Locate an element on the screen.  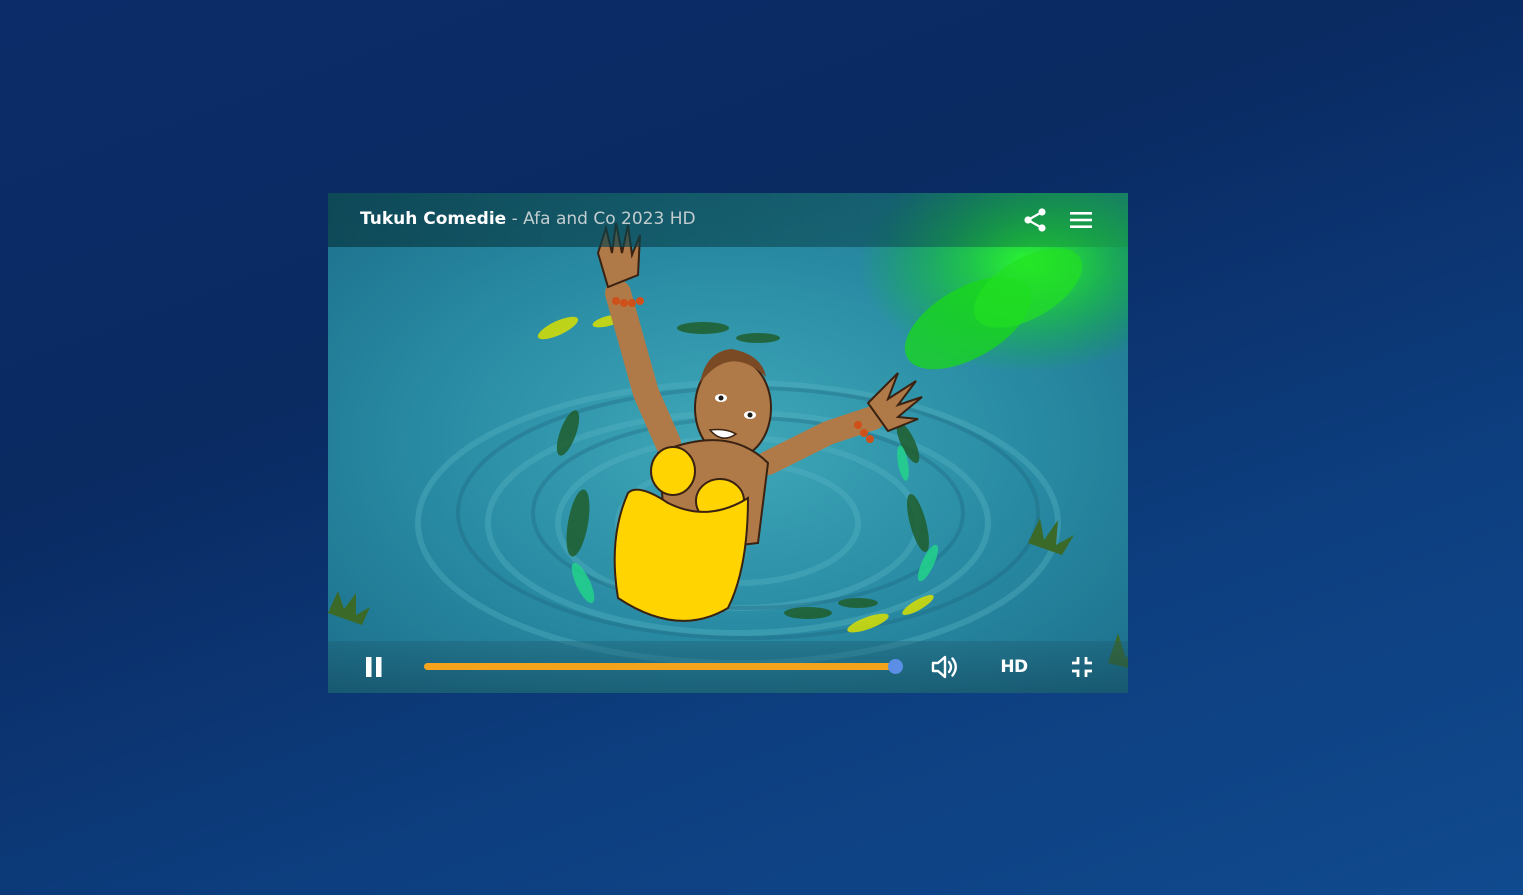
progress-bar is located at coordinates (664, 666).